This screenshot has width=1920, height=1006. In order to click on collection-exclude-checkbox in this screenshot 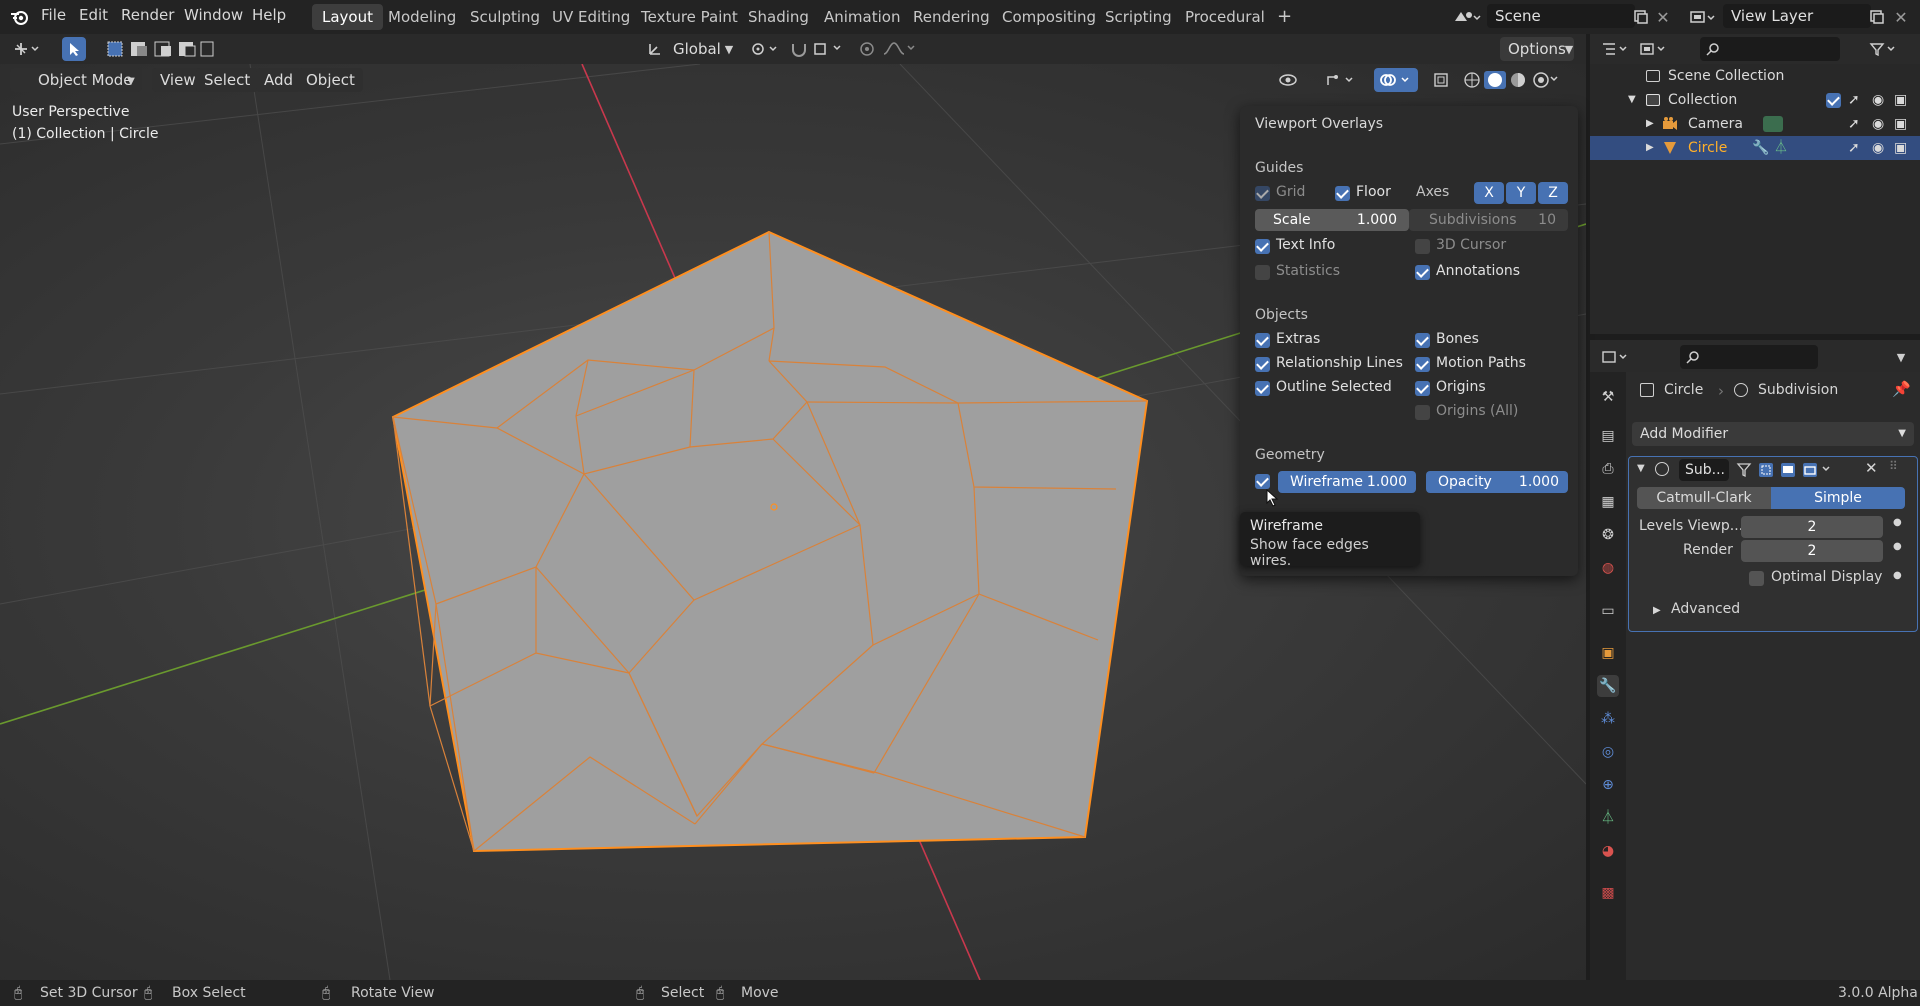, I will do `click(1833, 100)`.